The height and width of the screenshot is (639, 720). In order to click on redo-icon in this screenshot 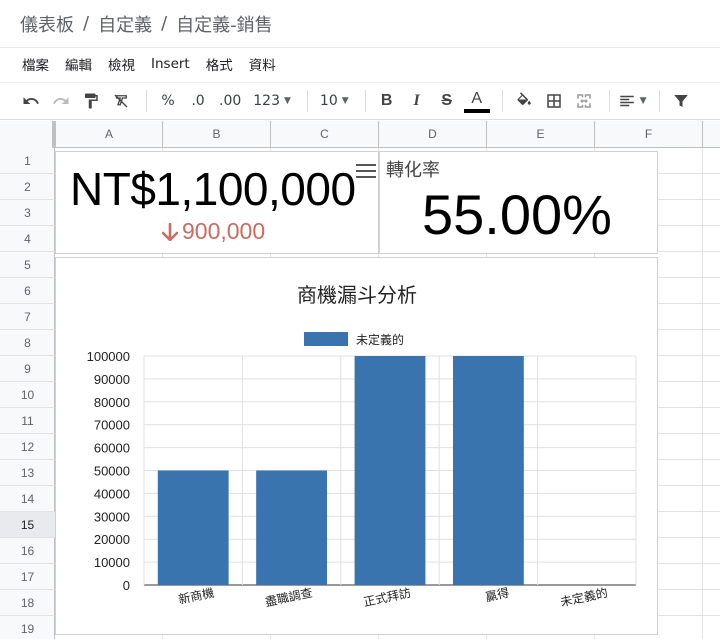, I will do `click(61, 101)`.